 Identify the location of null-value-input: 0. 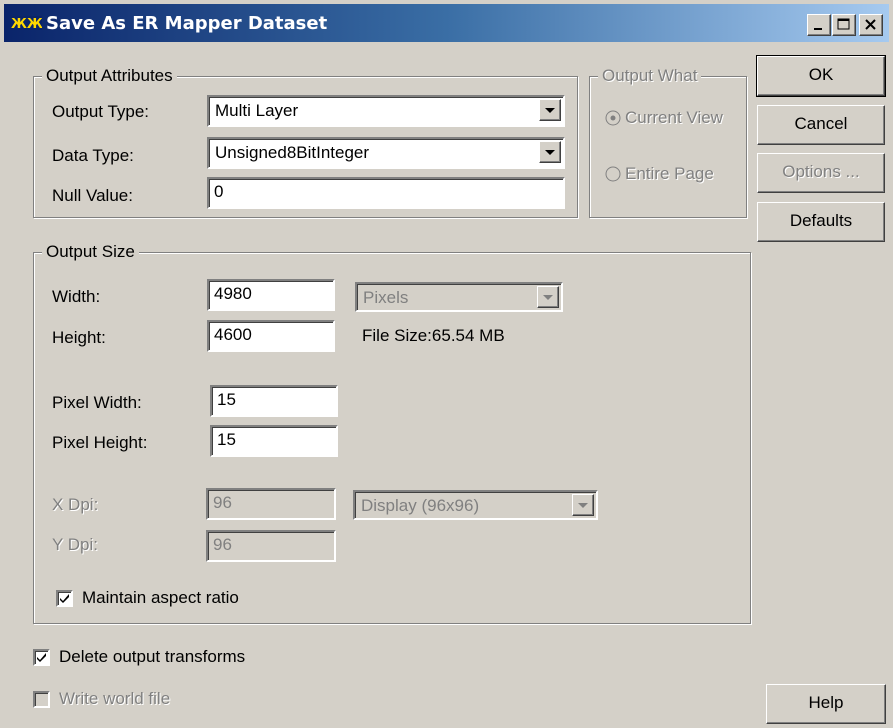
(386, 193).